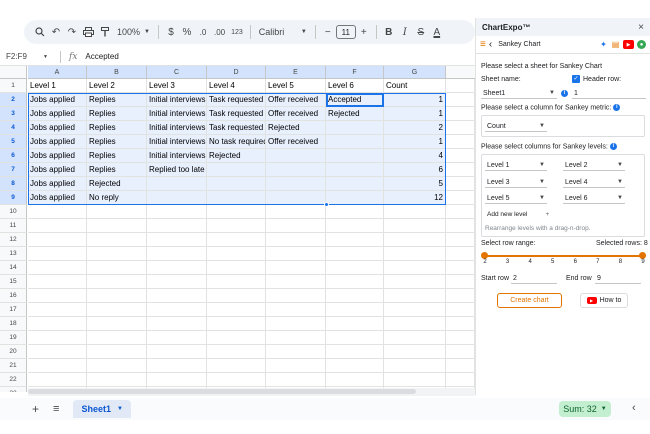 This screenshot has height=434, width=650. What do you see at coordinates (490, 44) in the screenshot?
I see `back-icon: ‹` at bounding box center [490, 44].